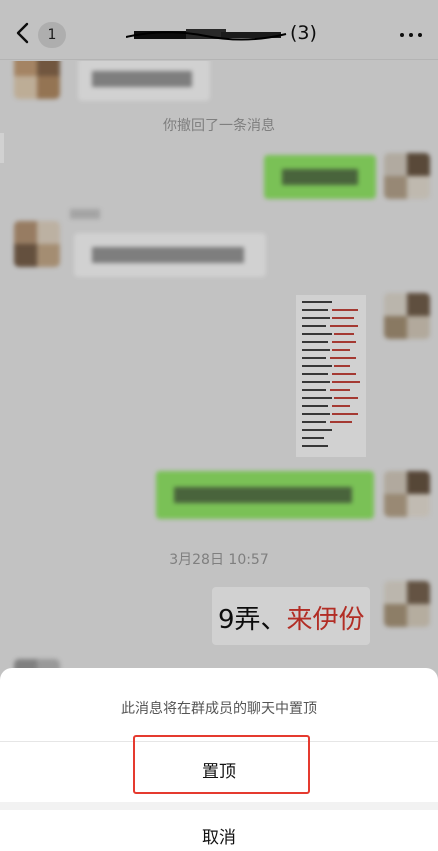  Describe the element at coordinates (221, 764) in the screenshot. I see `pin-button-highlight` at that location.